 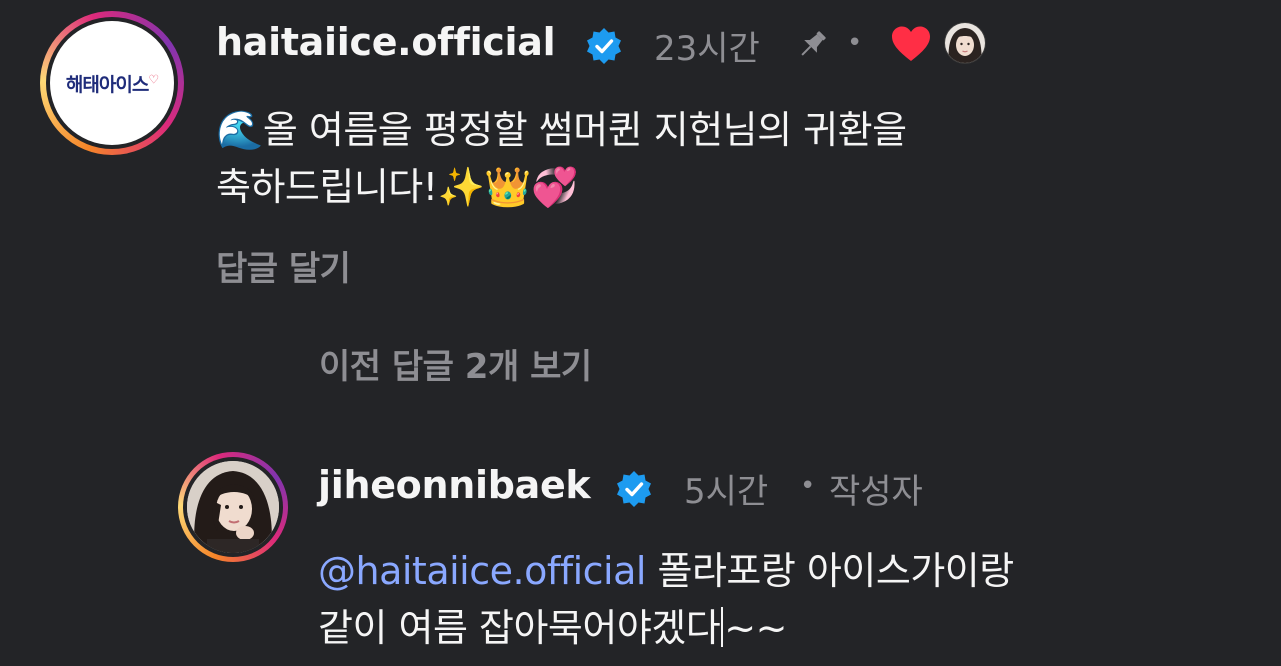 I want to click on comment-line-2-text: 축하드립니다!, so click(x=327, y=187).